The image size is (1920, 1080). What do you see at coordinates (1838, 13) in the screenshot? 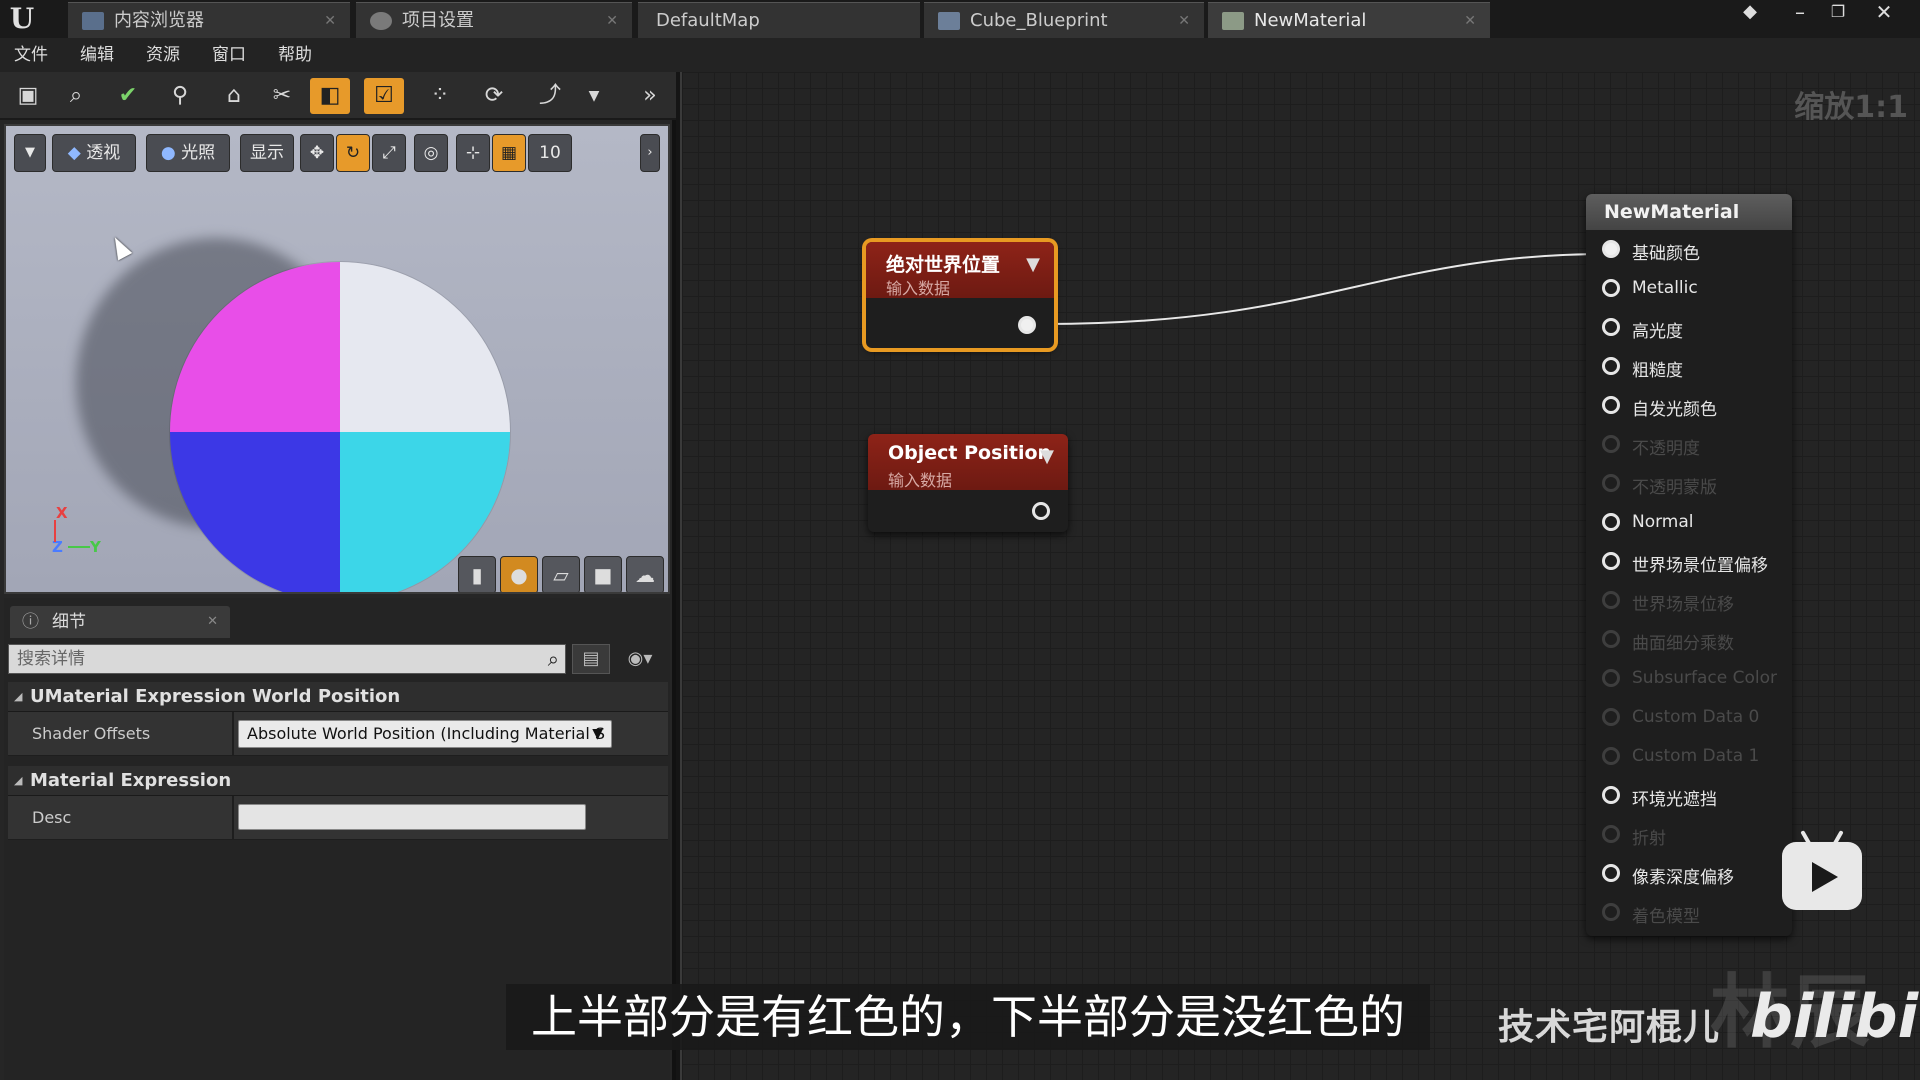
I see `restore-button: ❐` at bounding box center [1838, 13].